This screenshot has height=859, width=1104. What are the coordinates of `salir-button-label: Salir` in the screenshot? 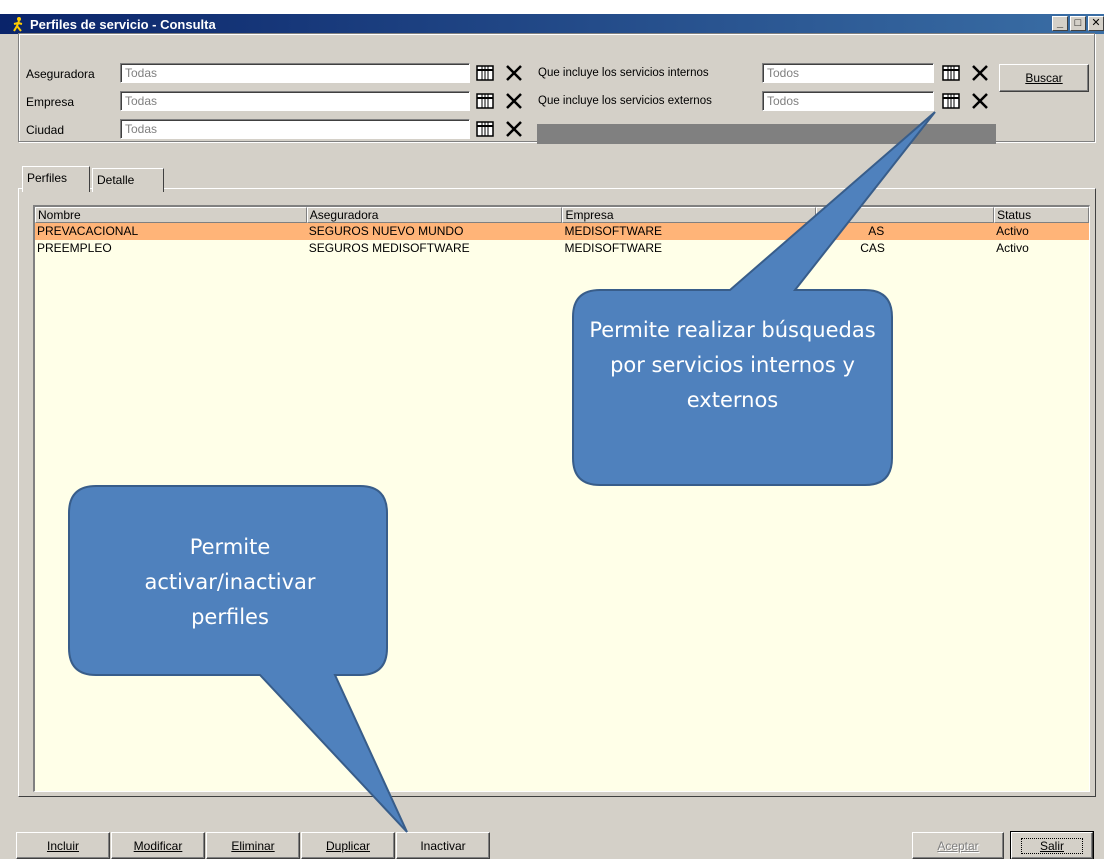 It's located at (1051, 845).